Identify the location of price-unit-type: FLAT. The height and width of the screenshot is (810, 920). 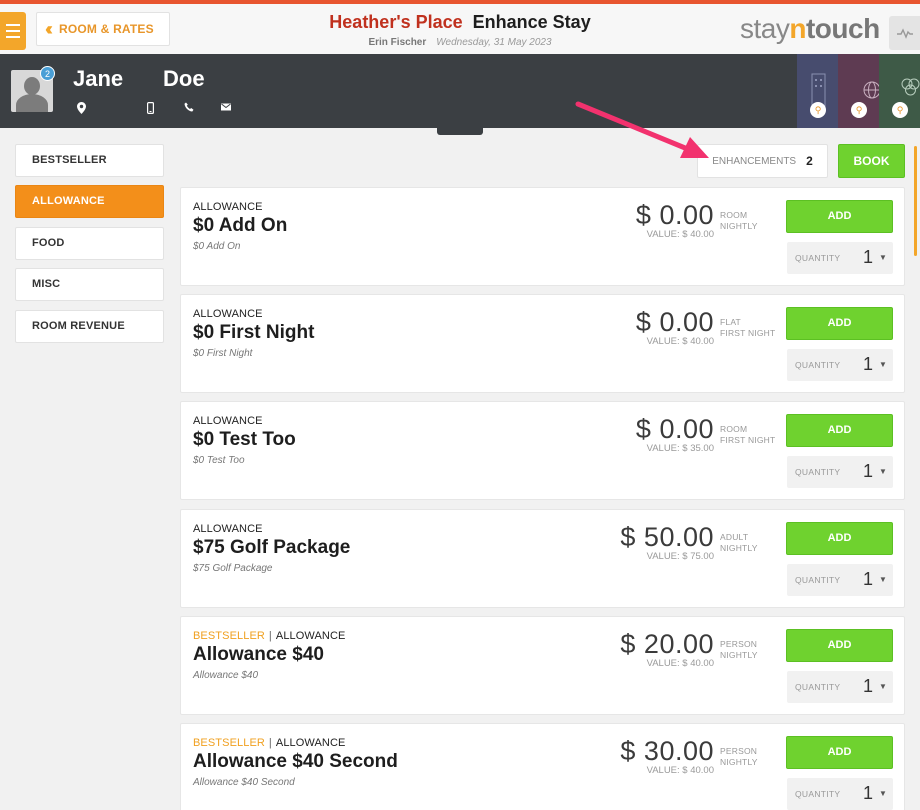
(730, 322).